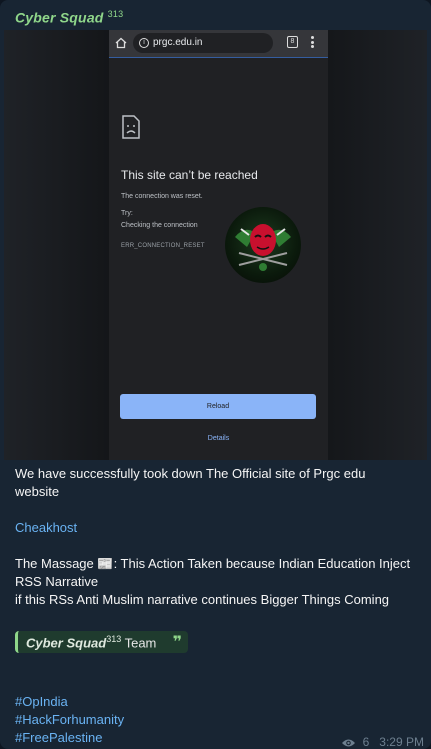  I want to click on quote-name: Cyber Squad, so click(66, 643).